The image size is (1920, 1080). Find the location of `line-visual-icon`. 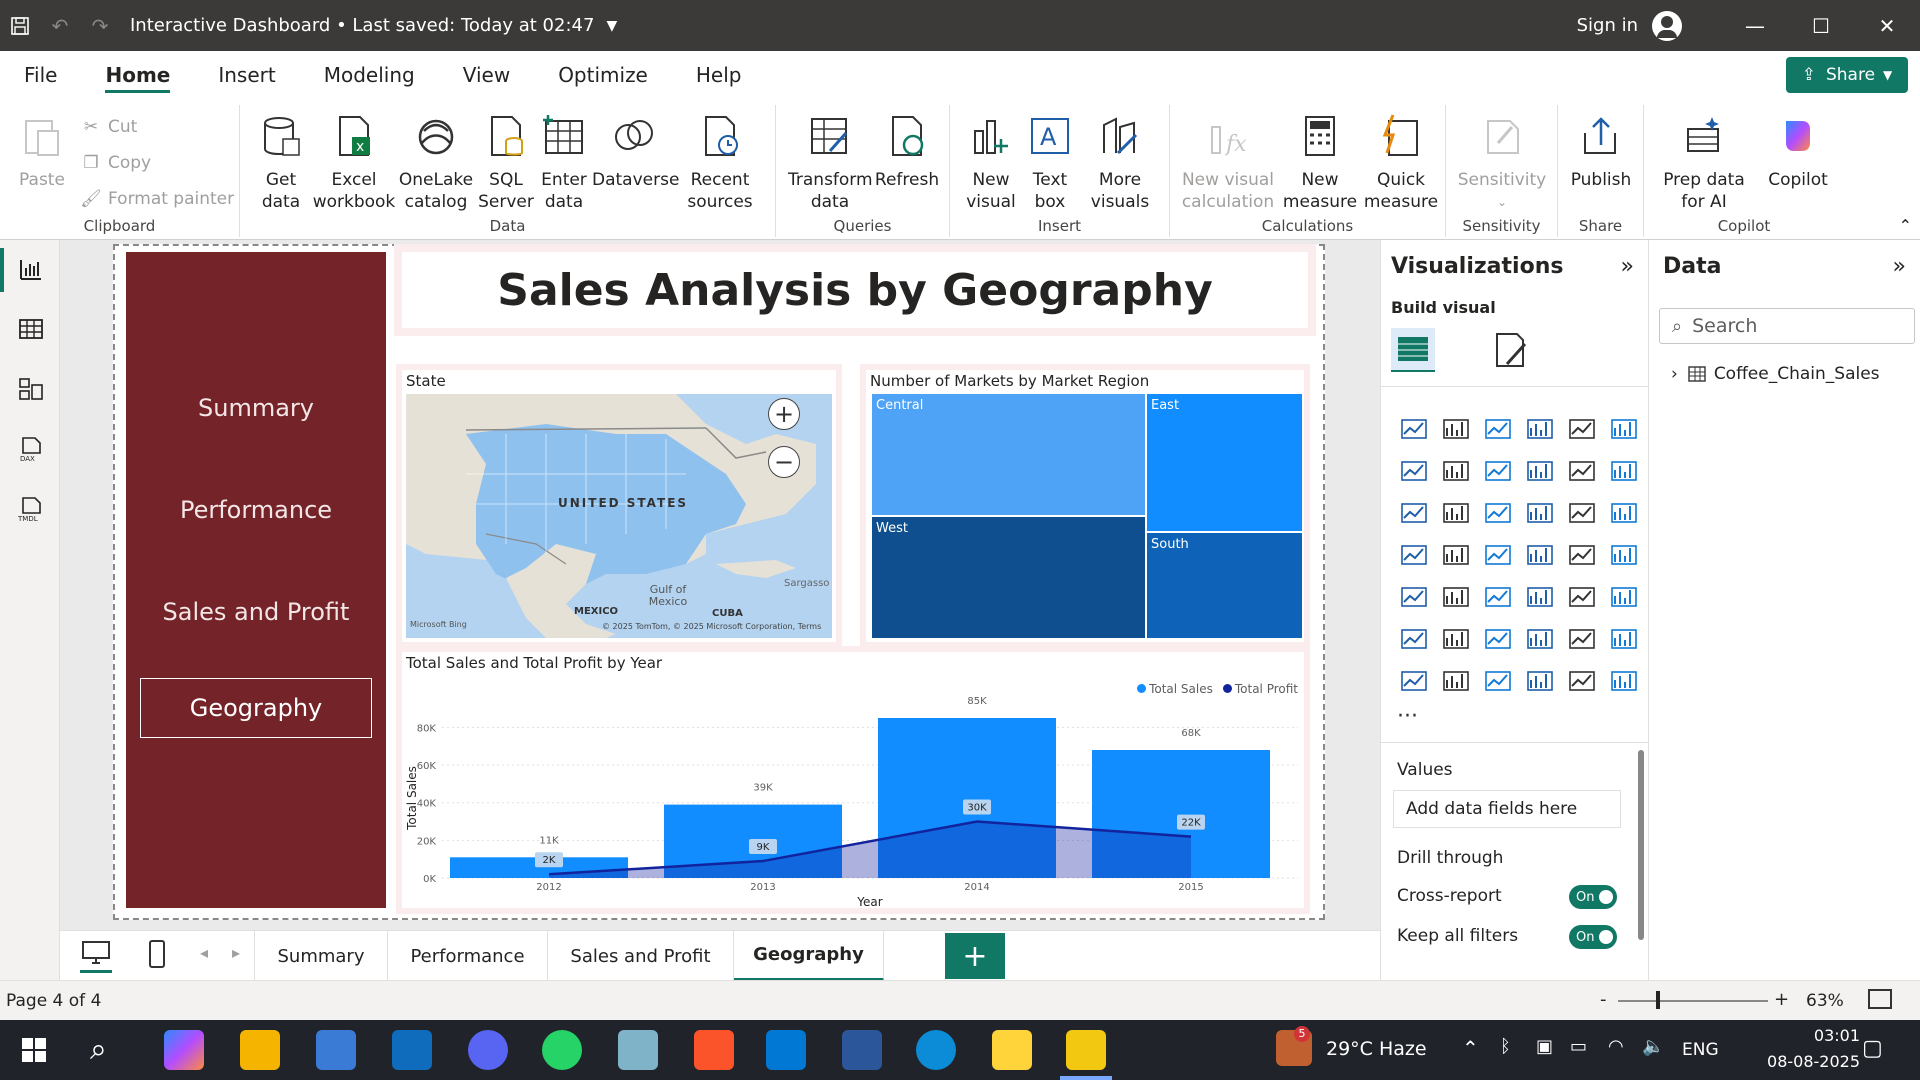

line-visual-icon is located at coordinates (1414, 471).